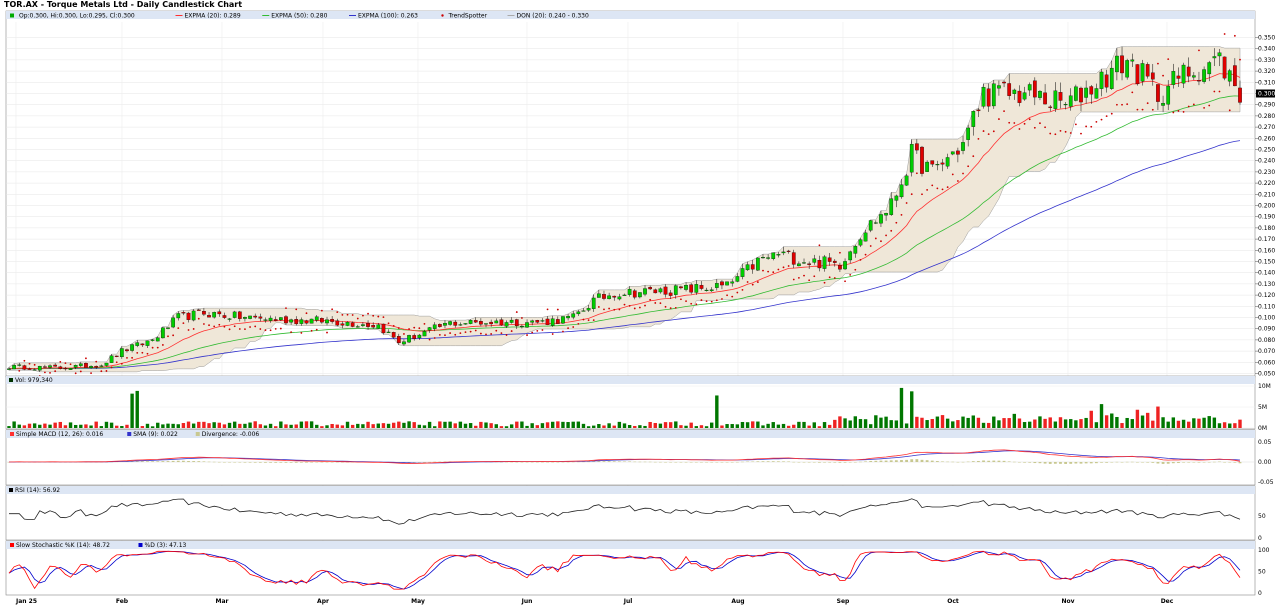 The image size is (1279, 615). Describe the element at coordinates (1266, 116) in the screenshot. I see `price-tick-label: 0.280` at that location.